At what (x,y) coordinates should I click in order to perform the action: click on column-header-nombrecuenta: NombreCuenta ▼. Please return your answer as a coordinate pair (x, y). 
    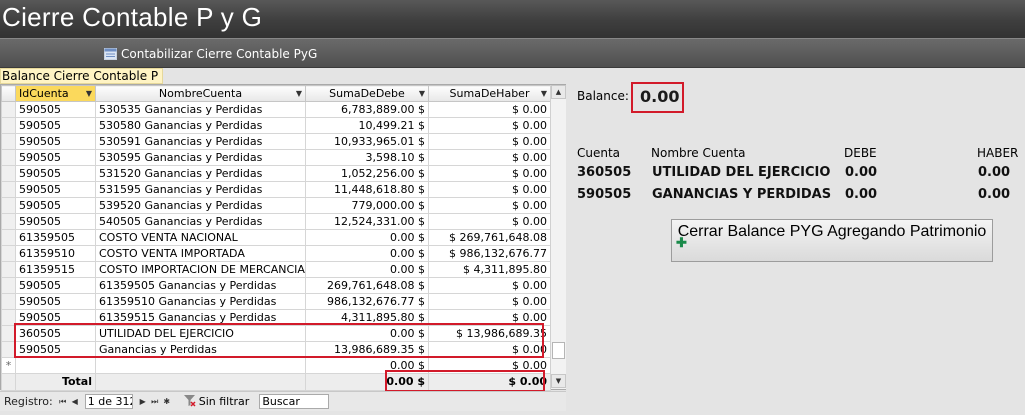
    Looking at the image, I should click on (200, 93).